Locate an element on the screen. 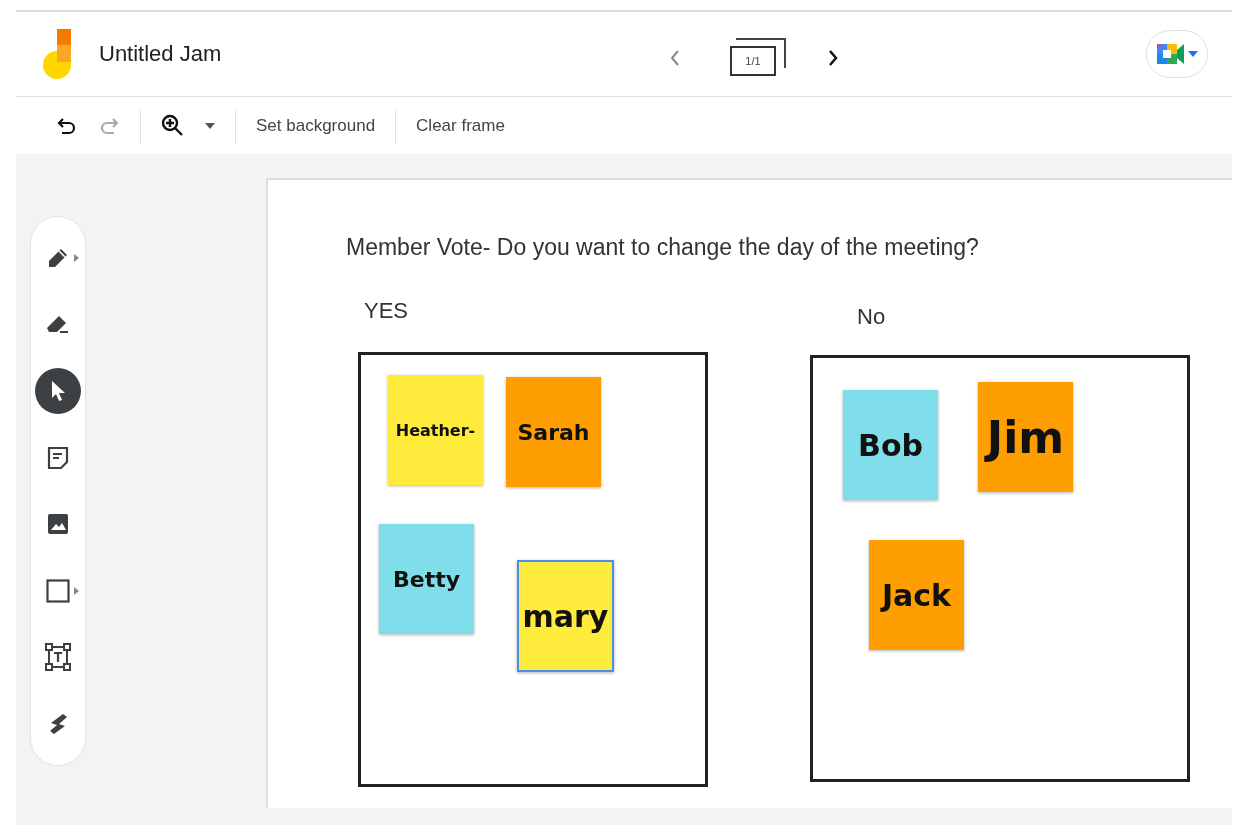 This screenshot has width=1238, height=825. document-title: Untitled Jam is located at coordinates (160, 54).